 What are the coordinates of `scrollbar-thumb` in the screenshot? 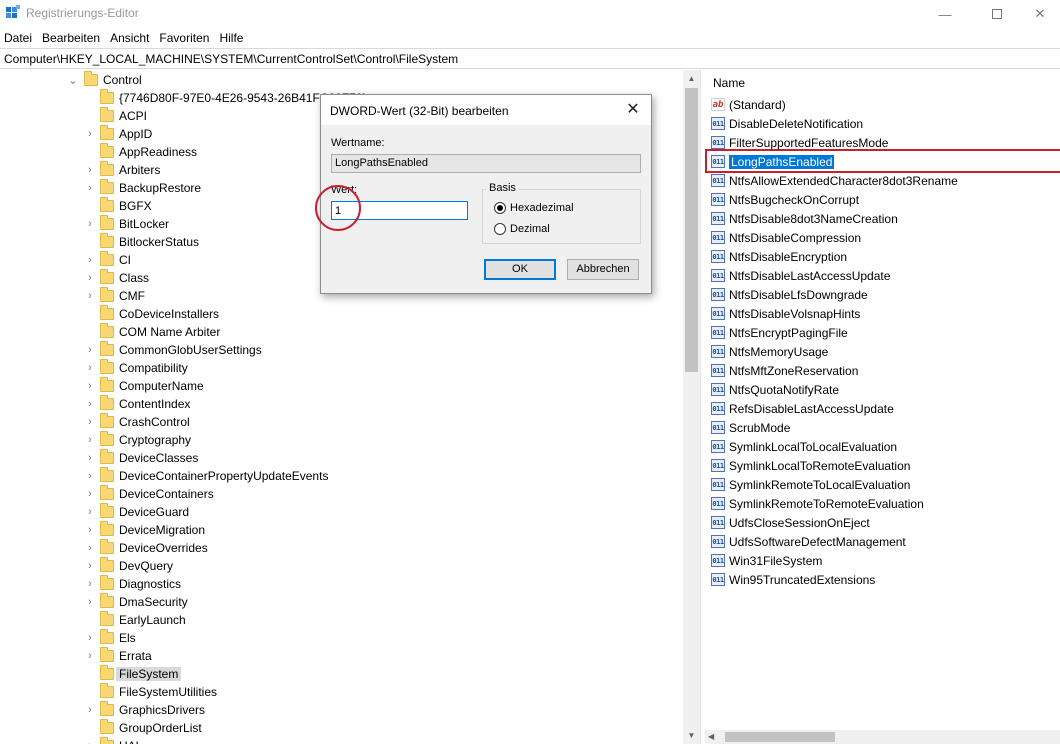 It's located at (691, 230).